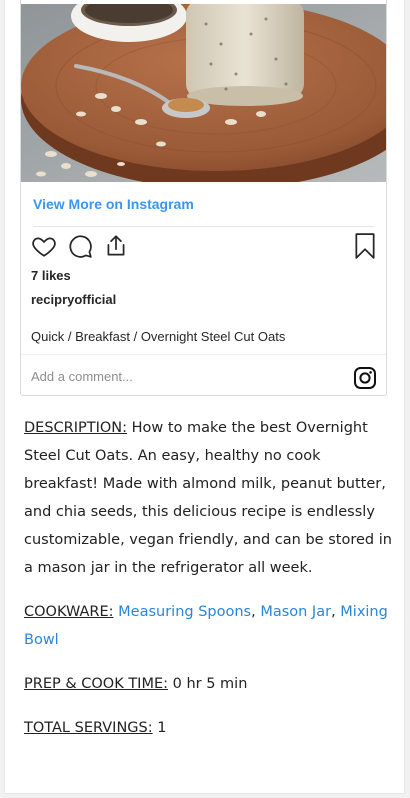  I want to click on servings-label: TOTAL SERVINGS:, so click(88, 728).